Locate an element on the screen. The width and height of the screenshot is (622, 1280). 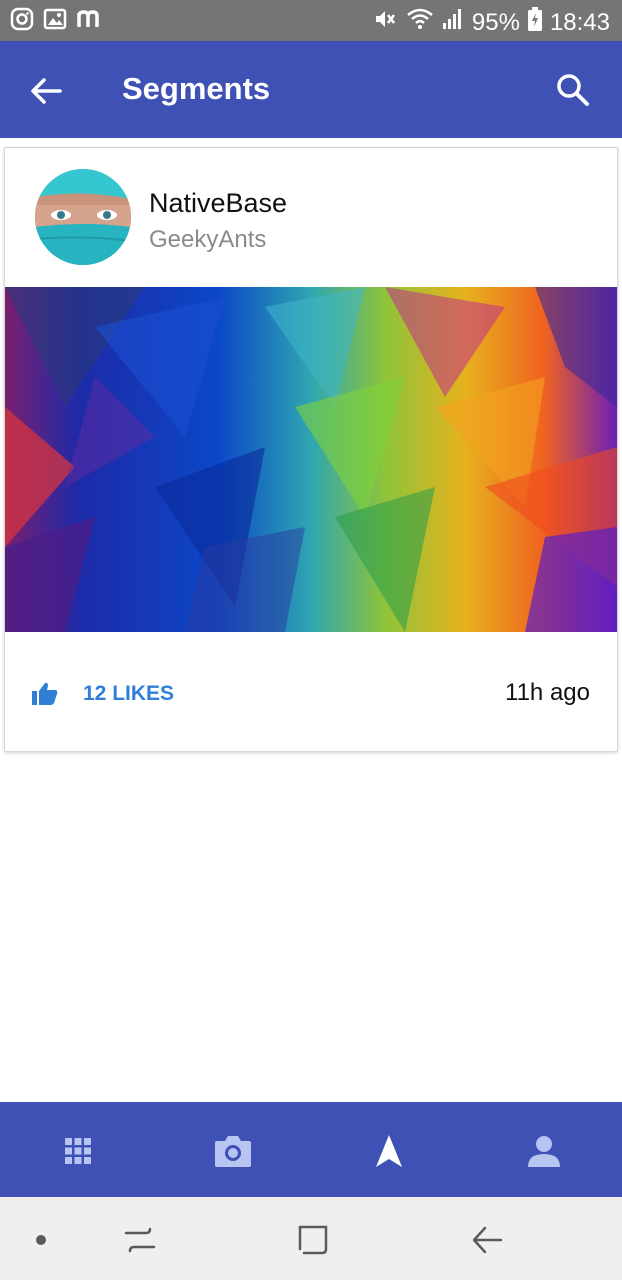
system-nav-bar is located at coordinates (311, 1238).